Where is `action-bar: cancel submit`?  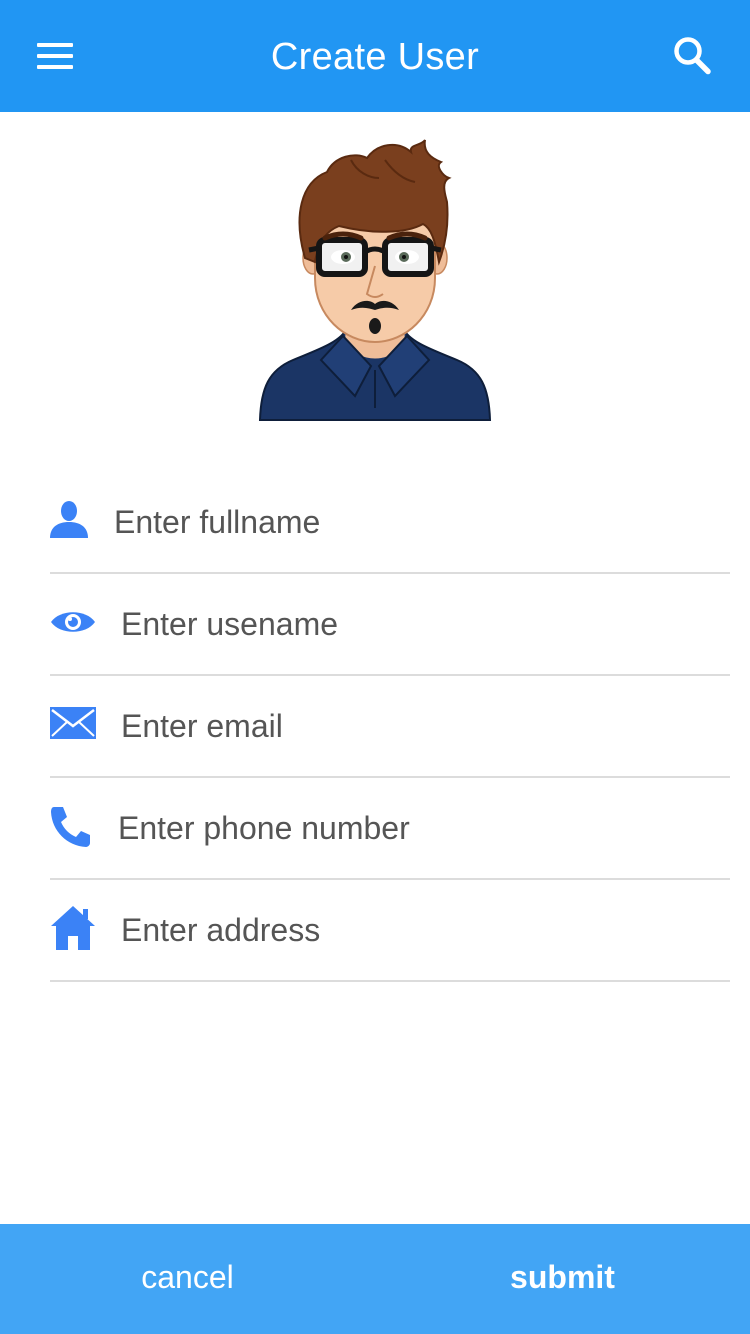 action-bar: cancel submit is located at coordinates (375, 1279).